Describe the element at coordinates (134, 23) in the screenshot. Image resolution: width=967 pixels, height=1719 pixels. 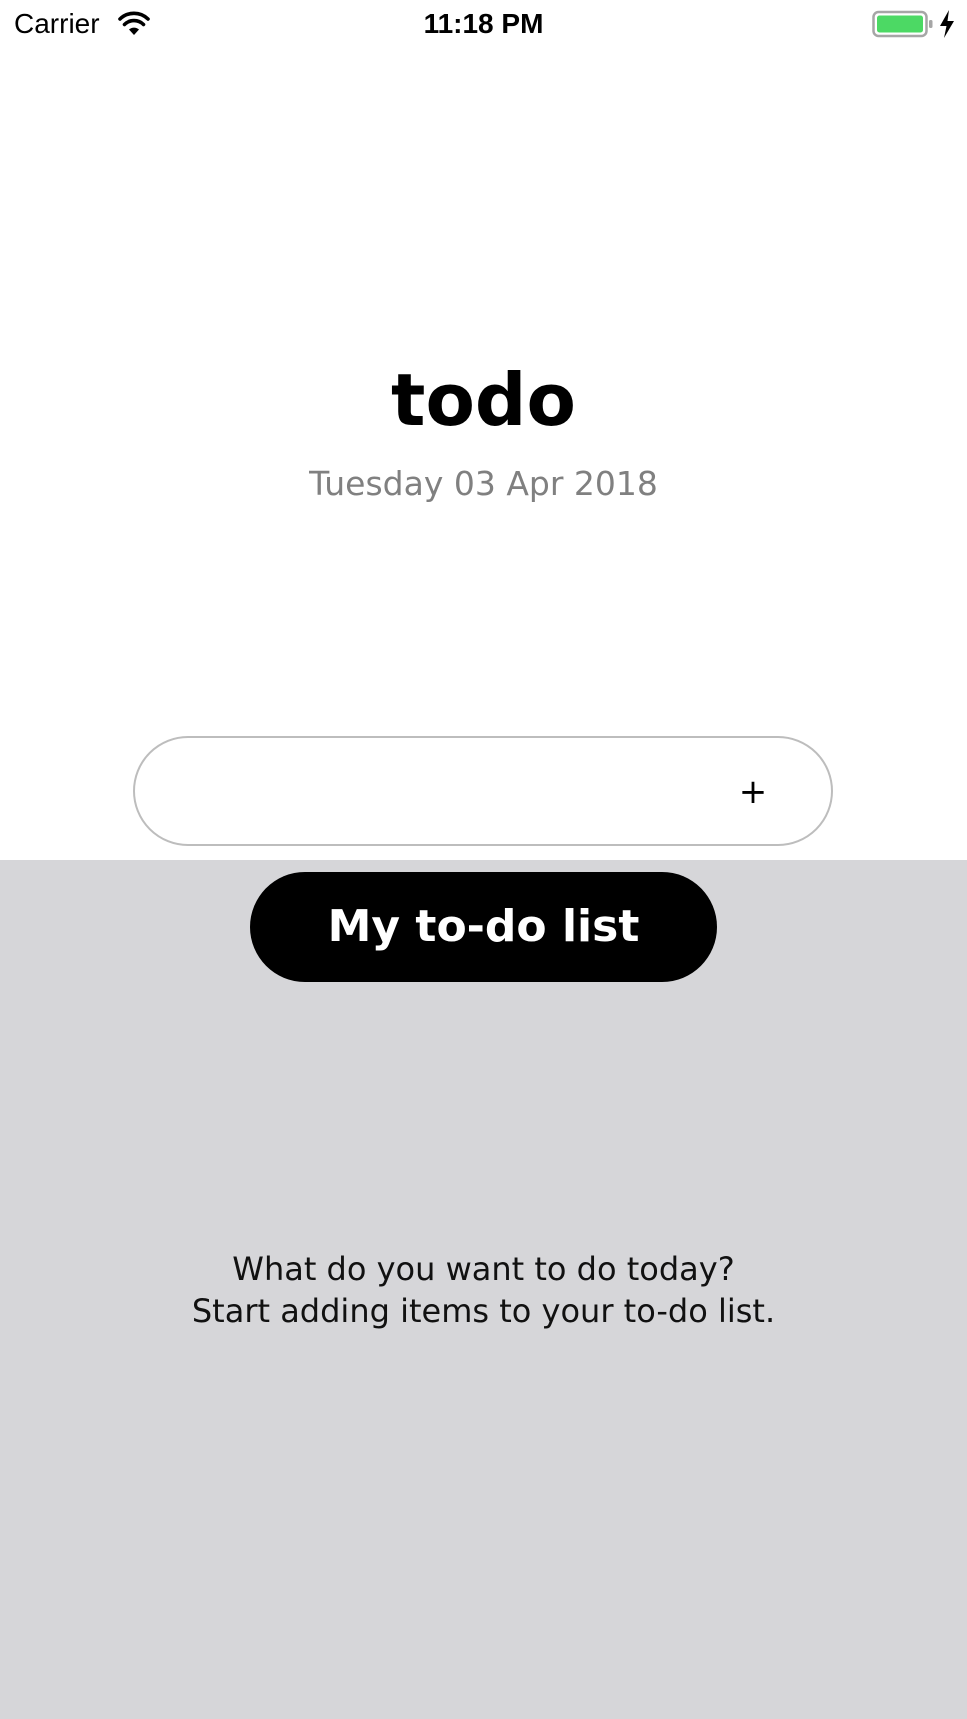
I see `wifi-icon` at that location.